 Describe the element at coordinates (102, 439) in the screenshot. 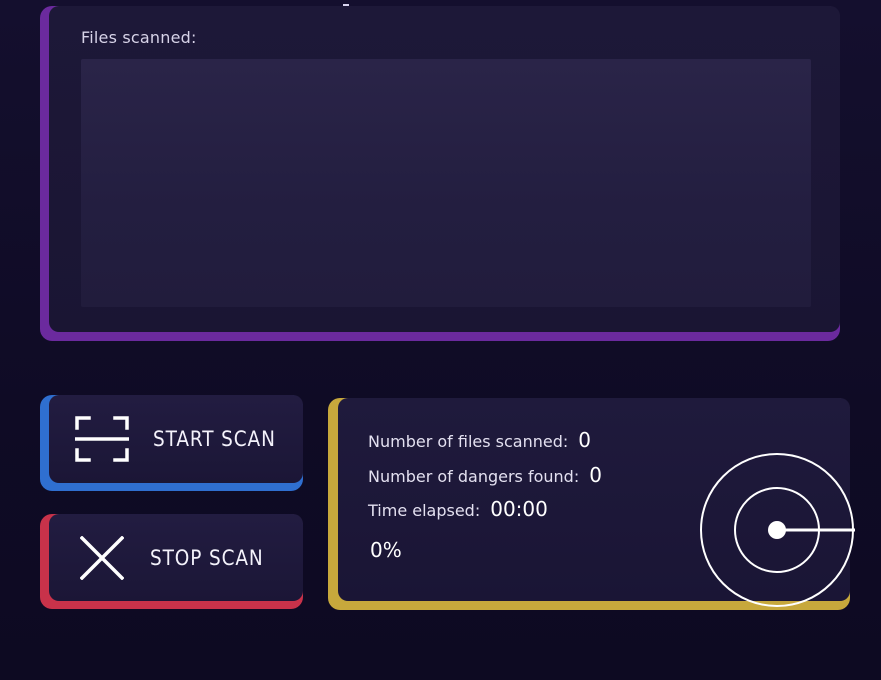

I see `scan-frame-icon` at that location.